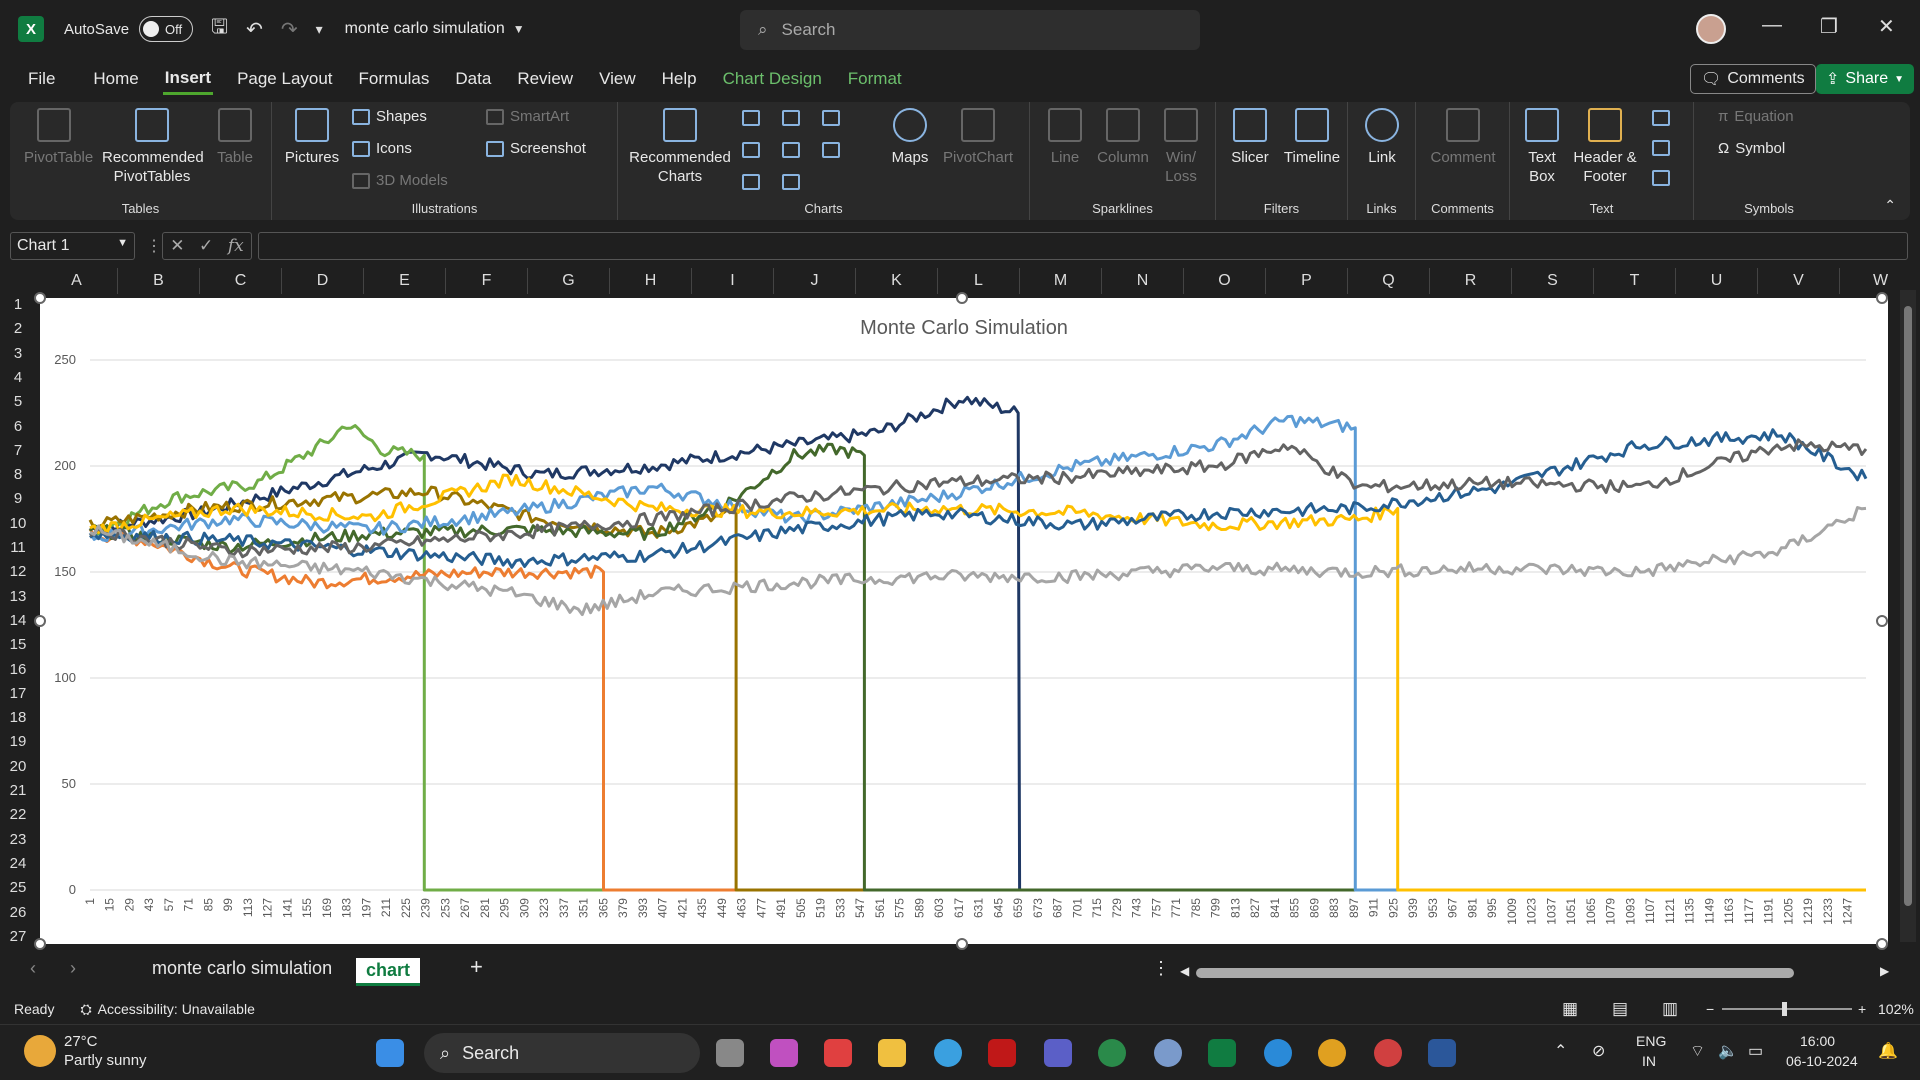 Image resolution: width=1920 pixels, height=1080 pixels. Describe the element at coordinates (1890, 205) in the screenshot. I see `collapse-ribbon-icon: ⌃` at that location.